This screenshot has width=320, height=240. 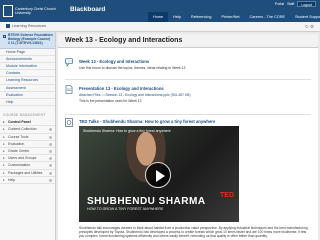 I want to click on portal-link: Portal, so click(x=279, y=4).